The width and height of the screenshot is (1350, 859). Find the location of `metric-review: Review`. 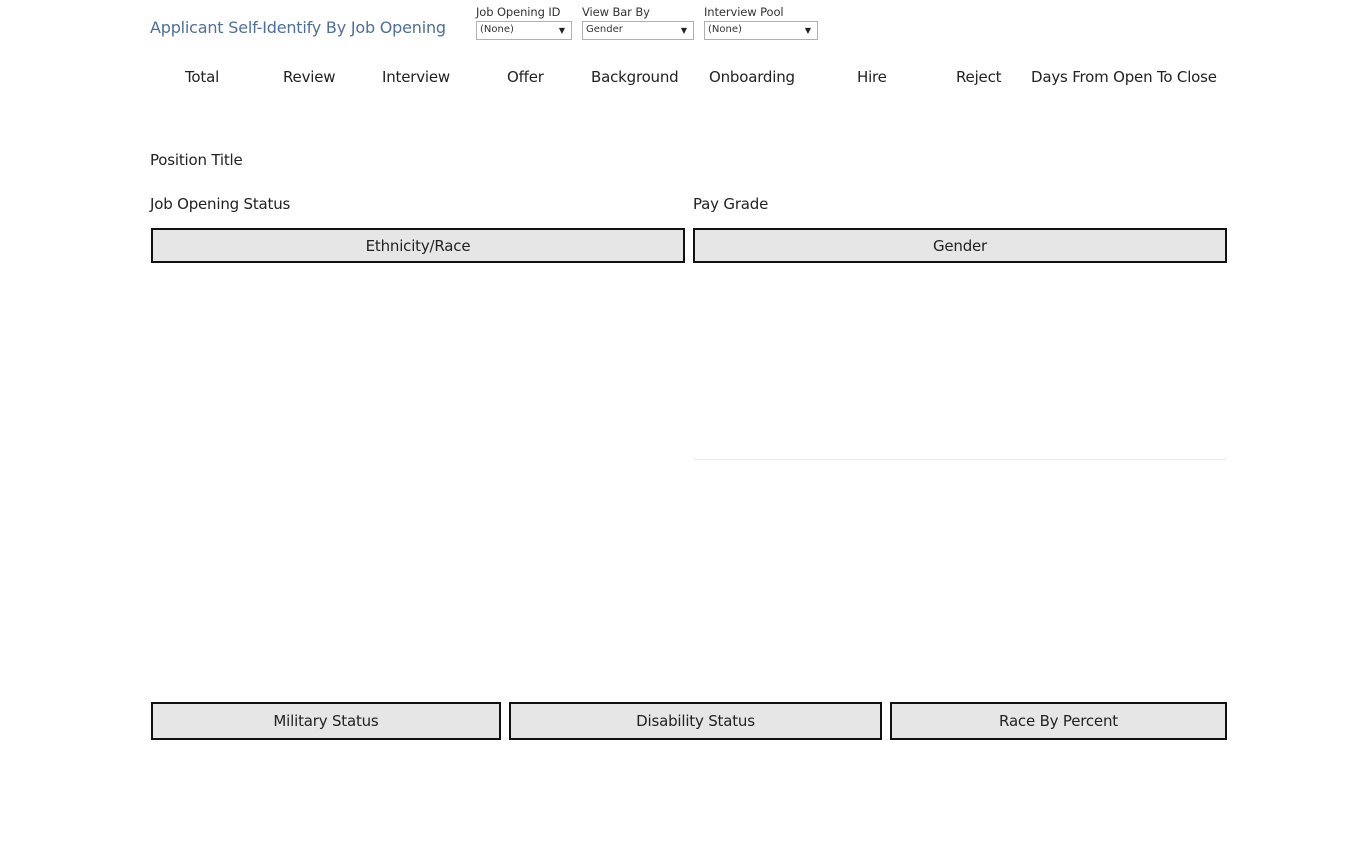

metric-review: Review is located at coordinates (309, 77).